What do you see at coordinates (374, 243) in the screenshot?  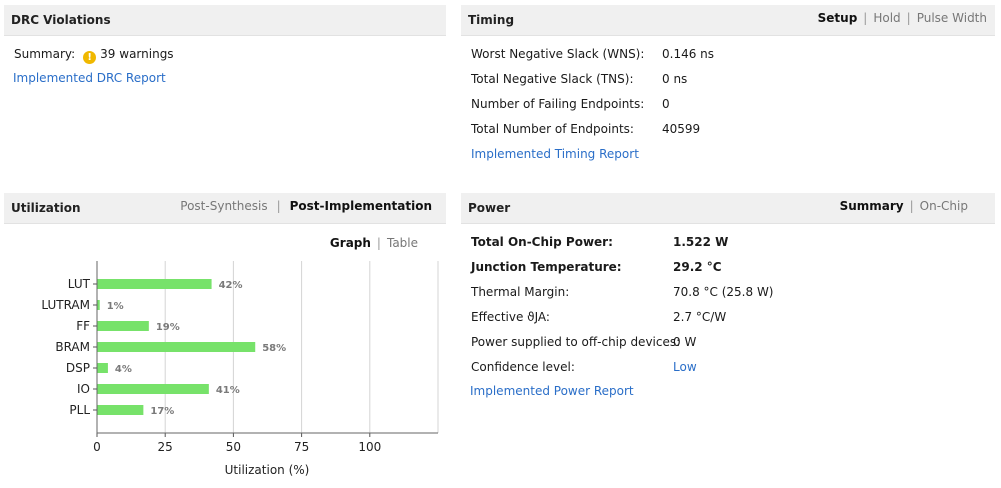 I see `view-tabs: Graph | Table` at bounding box center [374, 243].